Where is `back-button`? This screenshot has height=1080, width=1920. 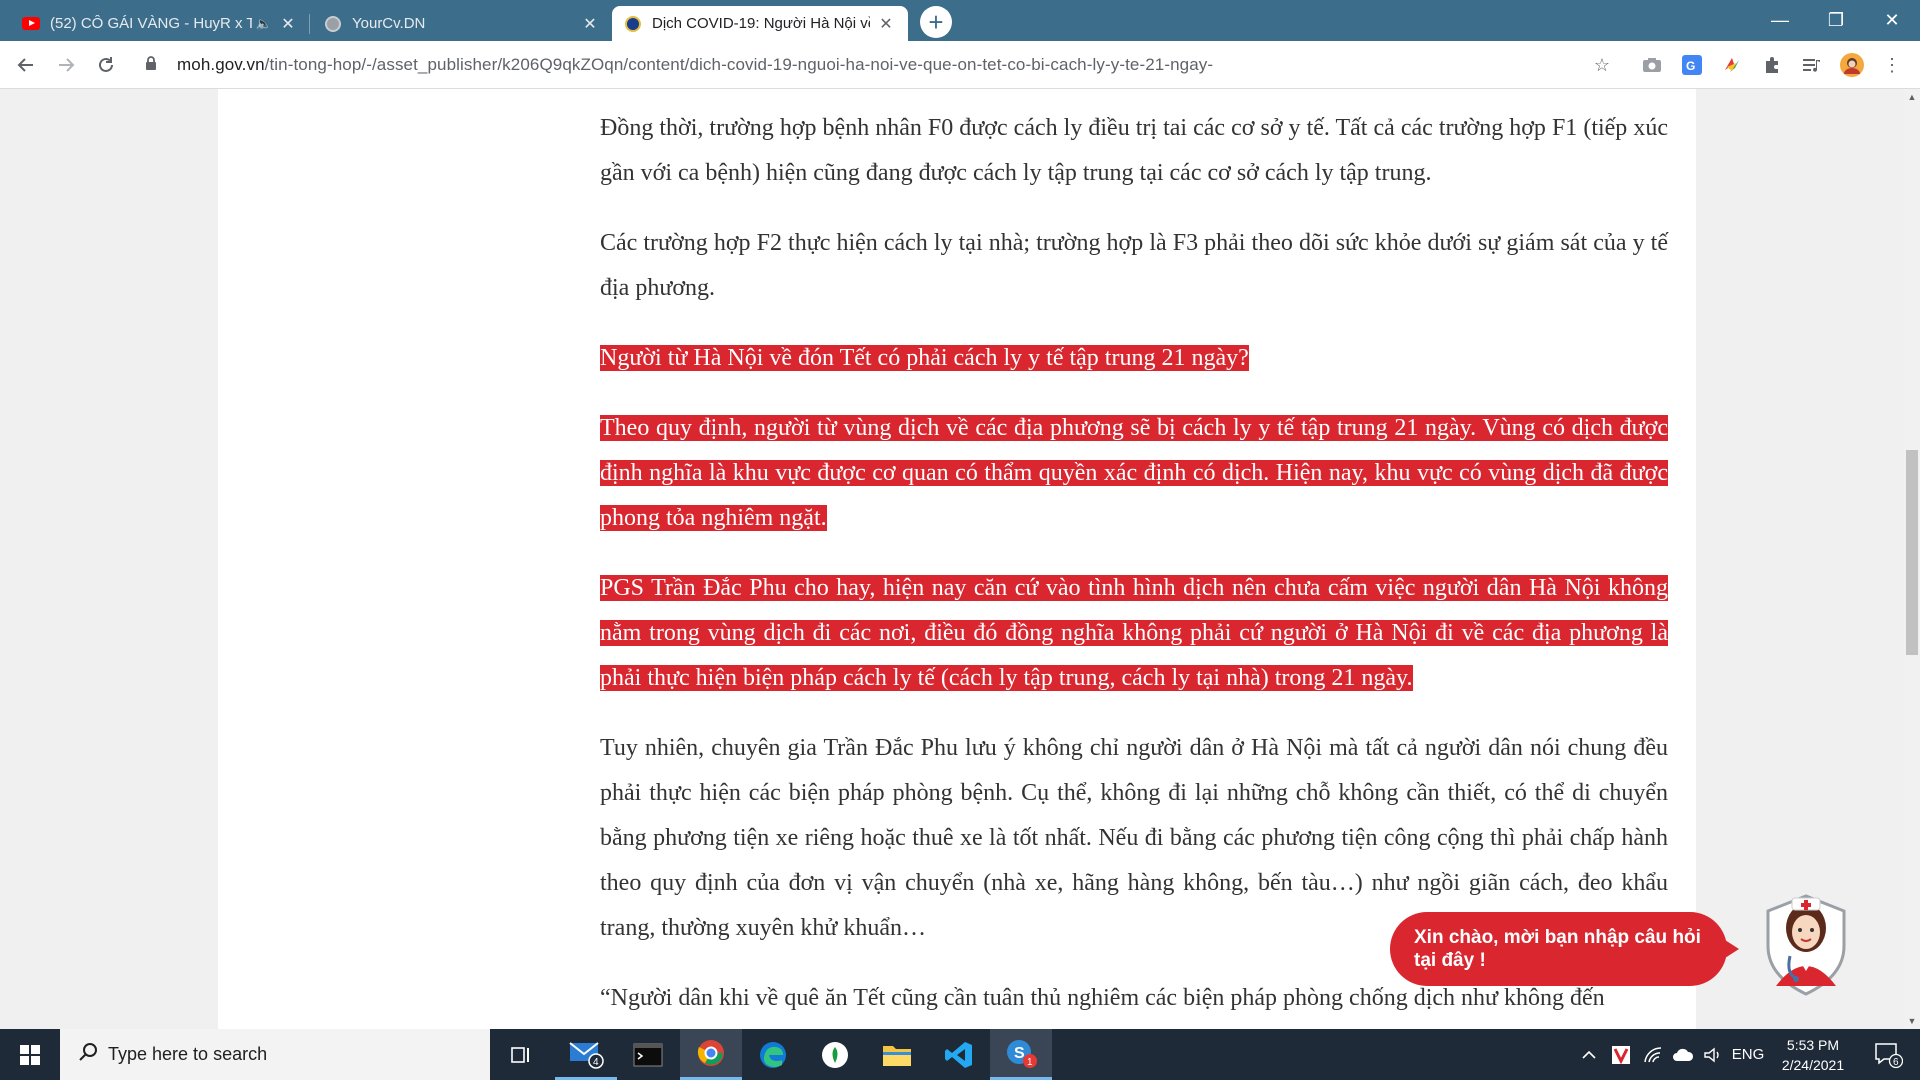
back-button is located at coordinates (26, 65).